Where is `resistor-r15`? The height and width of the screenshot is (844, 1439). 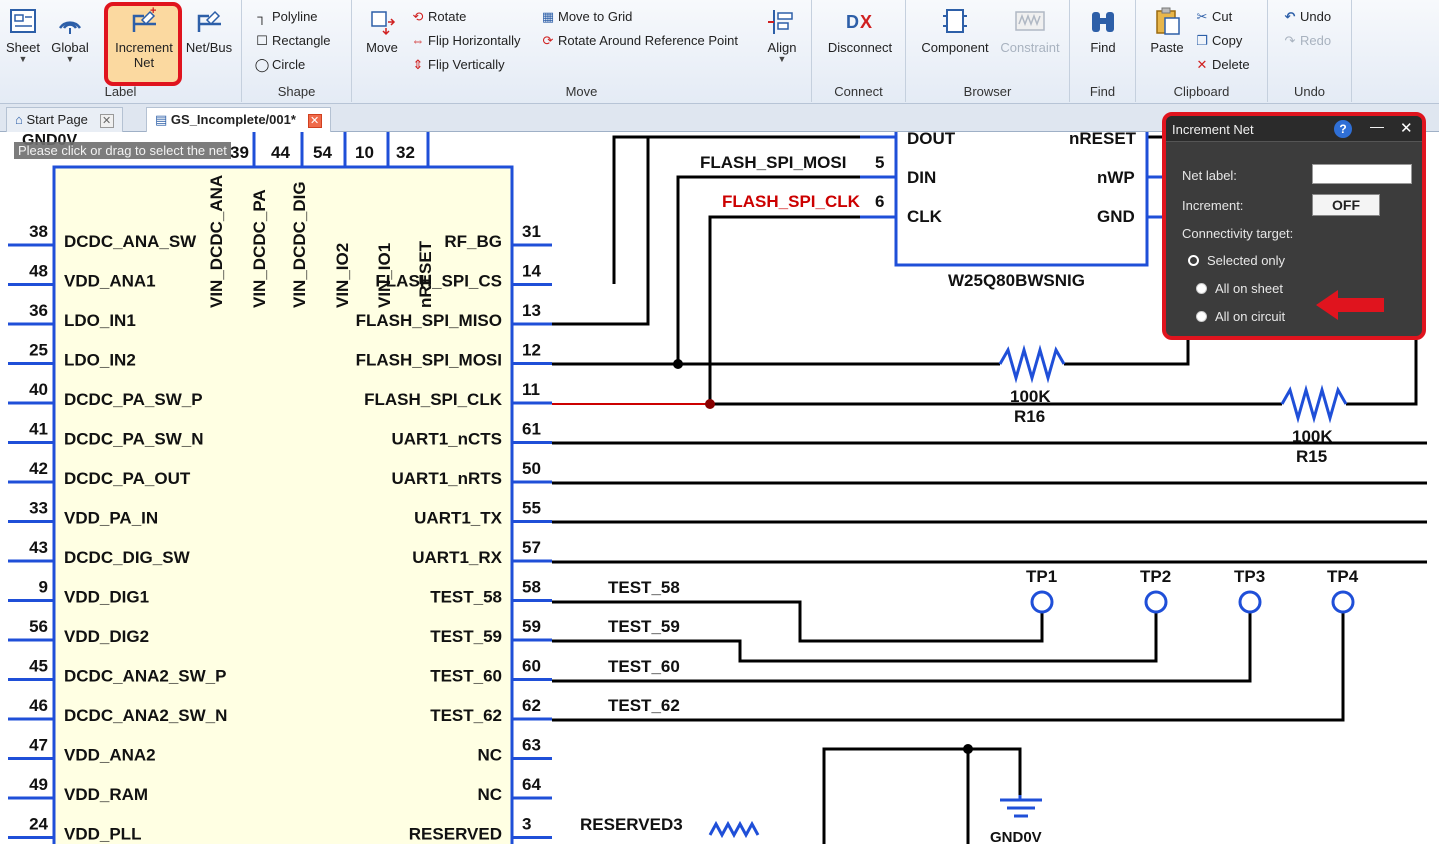 resistor-r15 is located at coordinates (1314, 404).